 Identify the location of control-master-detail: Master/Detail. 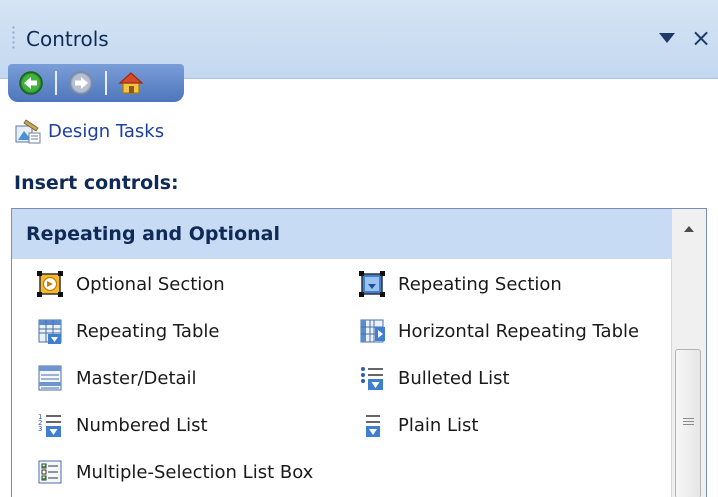
(116, 378).